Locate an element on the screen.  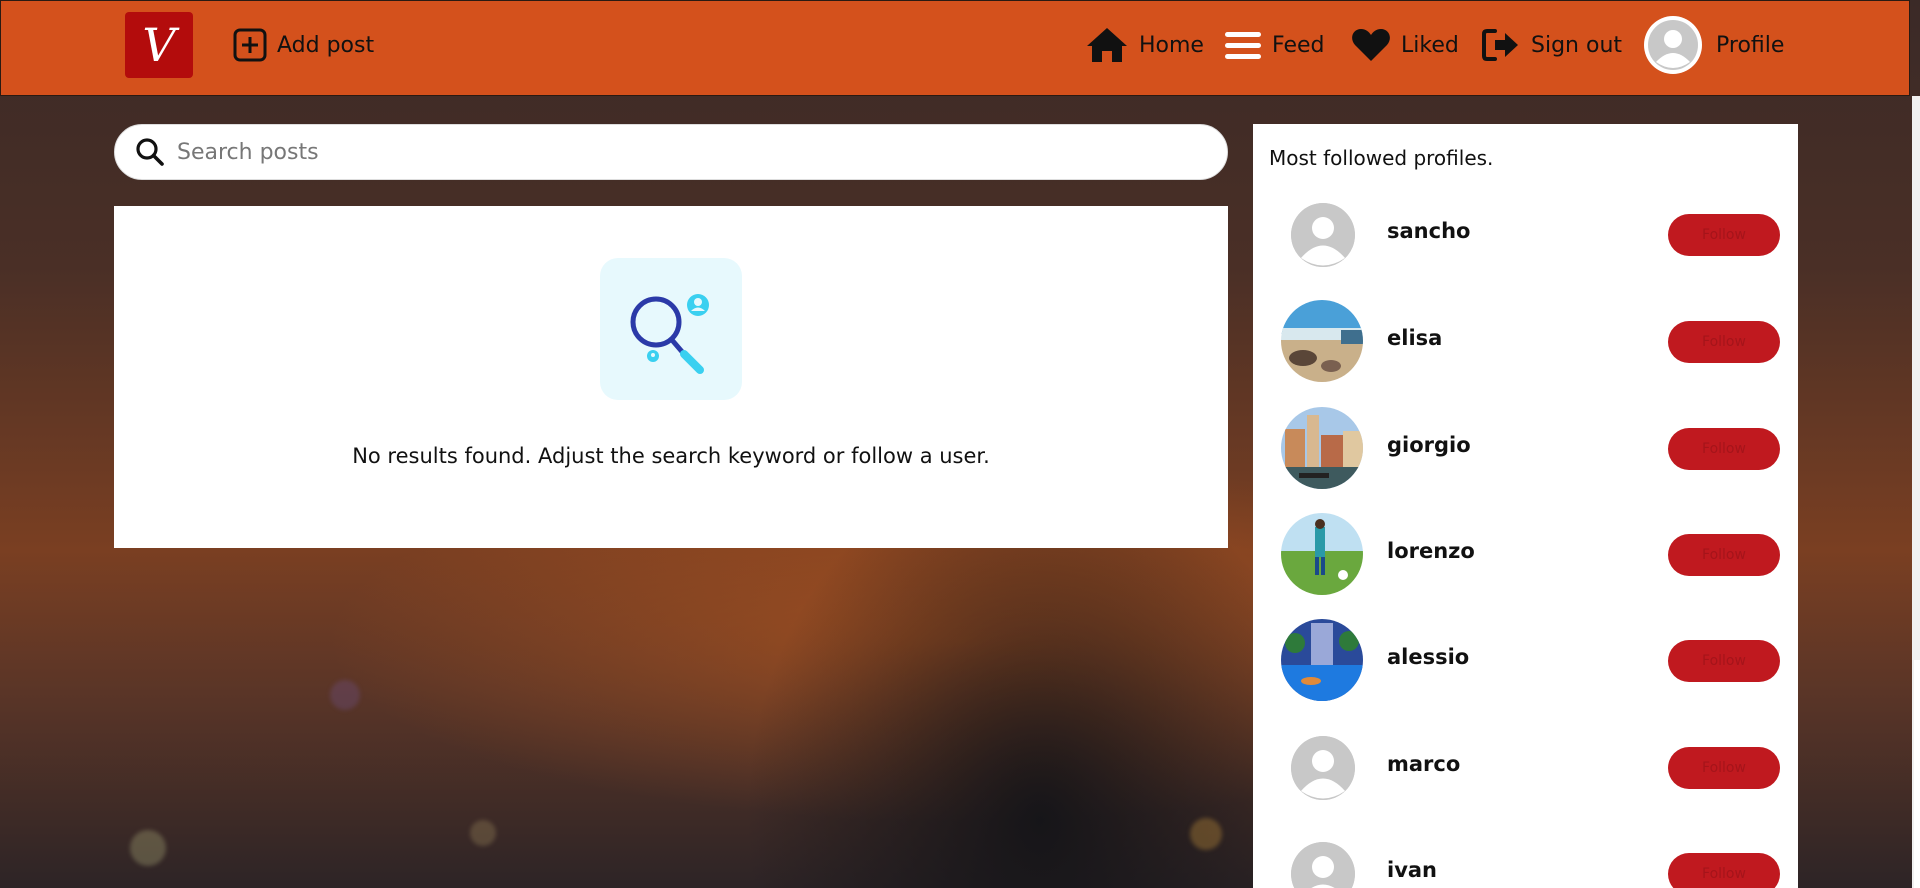
sign-out-button: Sign out is located at coordinates (1551, 45).